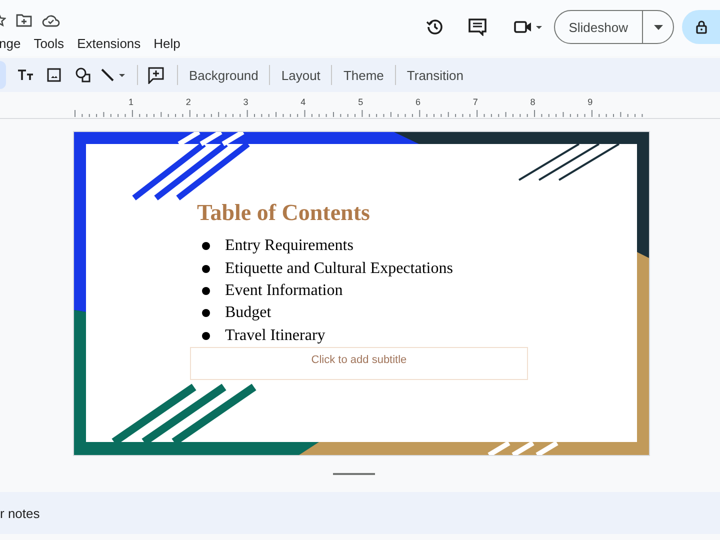  What do you see at coordinates (223, 75) in the screenshot?
I see `toolbar-button: Background` at bounding box center [223, 75].